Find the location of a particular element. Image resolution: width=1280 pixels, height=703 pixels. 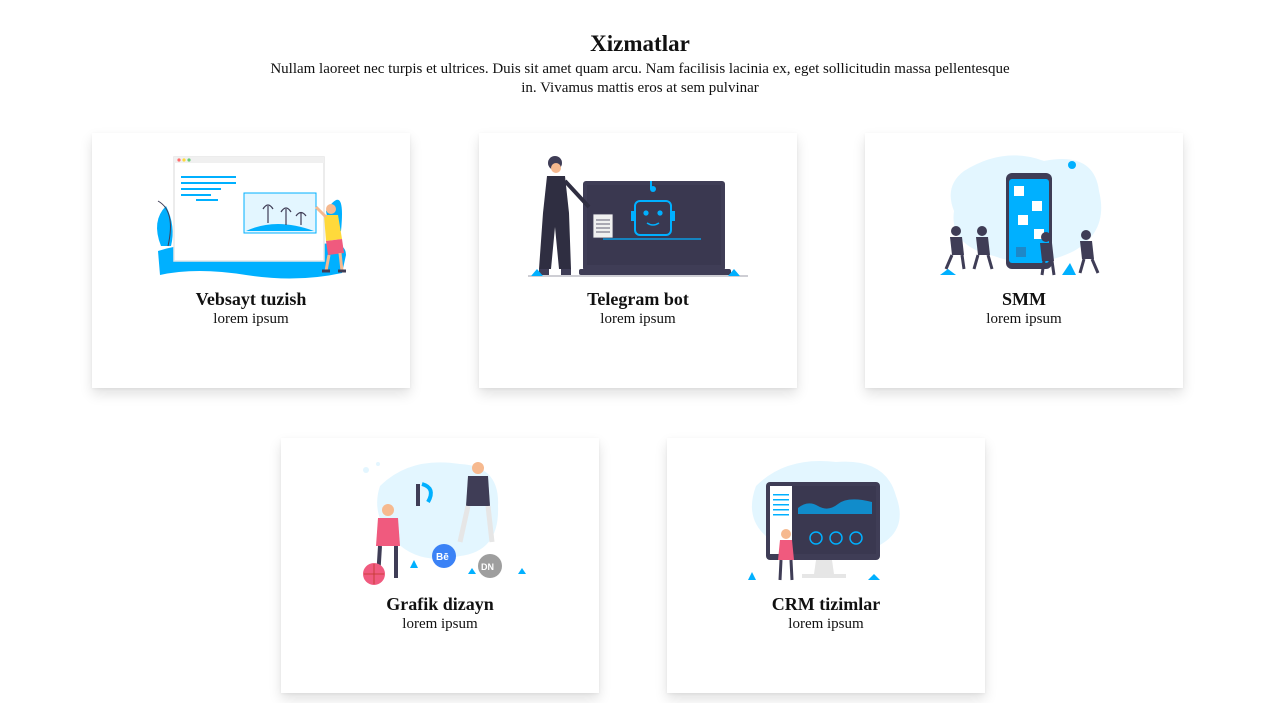

svg-text: Bē is located at coordinates (442, 557).